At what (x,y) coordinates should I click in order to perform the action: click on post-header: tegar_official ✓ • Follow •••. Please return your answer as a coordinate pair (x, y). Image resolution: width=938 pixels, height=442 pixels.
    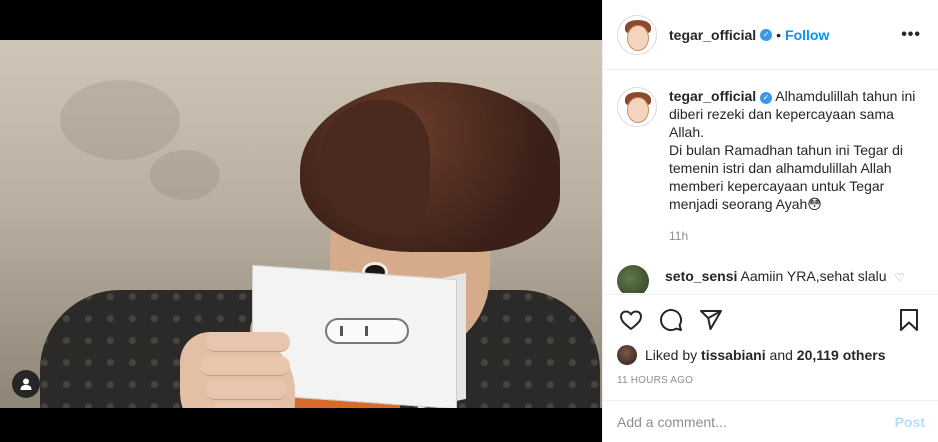
    Looking at the image, I should click on (770, 35).